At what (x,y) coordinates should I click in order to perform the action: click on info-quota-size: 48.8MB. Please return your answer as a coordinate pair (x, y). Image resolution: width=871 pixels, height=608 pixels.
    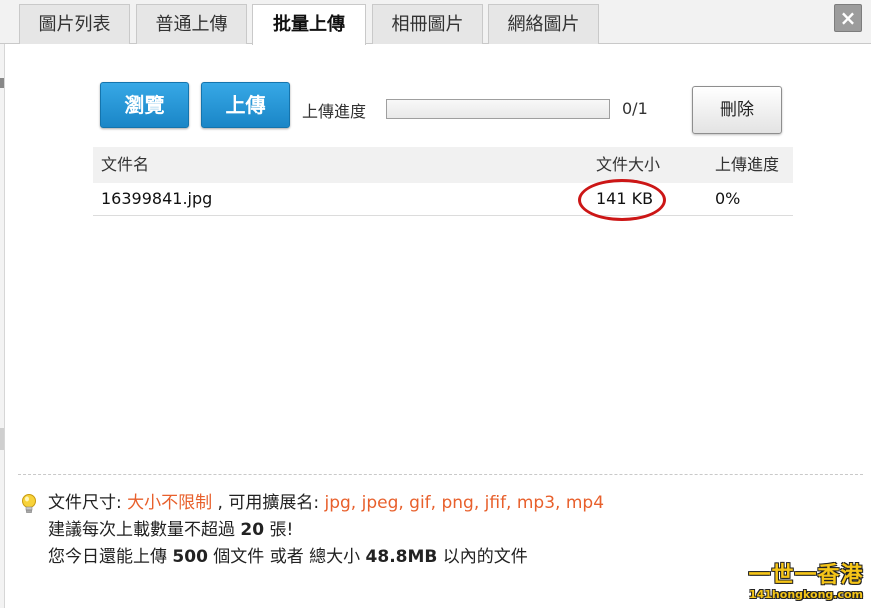
    Looking at the image, I should click on (401, 557).